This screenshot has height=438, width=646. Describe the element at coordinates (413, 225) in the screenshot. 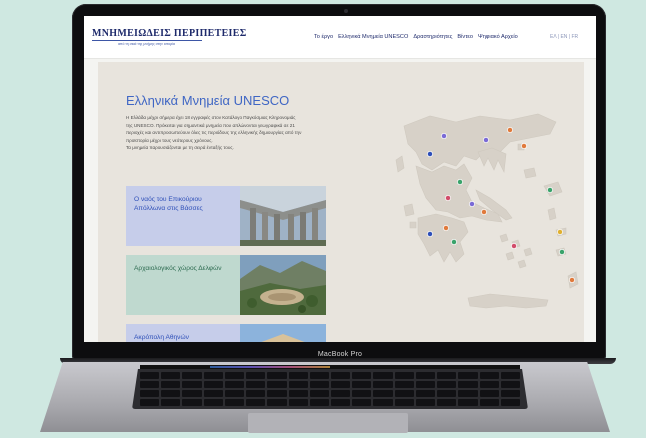

I see `map-region-zakynthos` at that location.